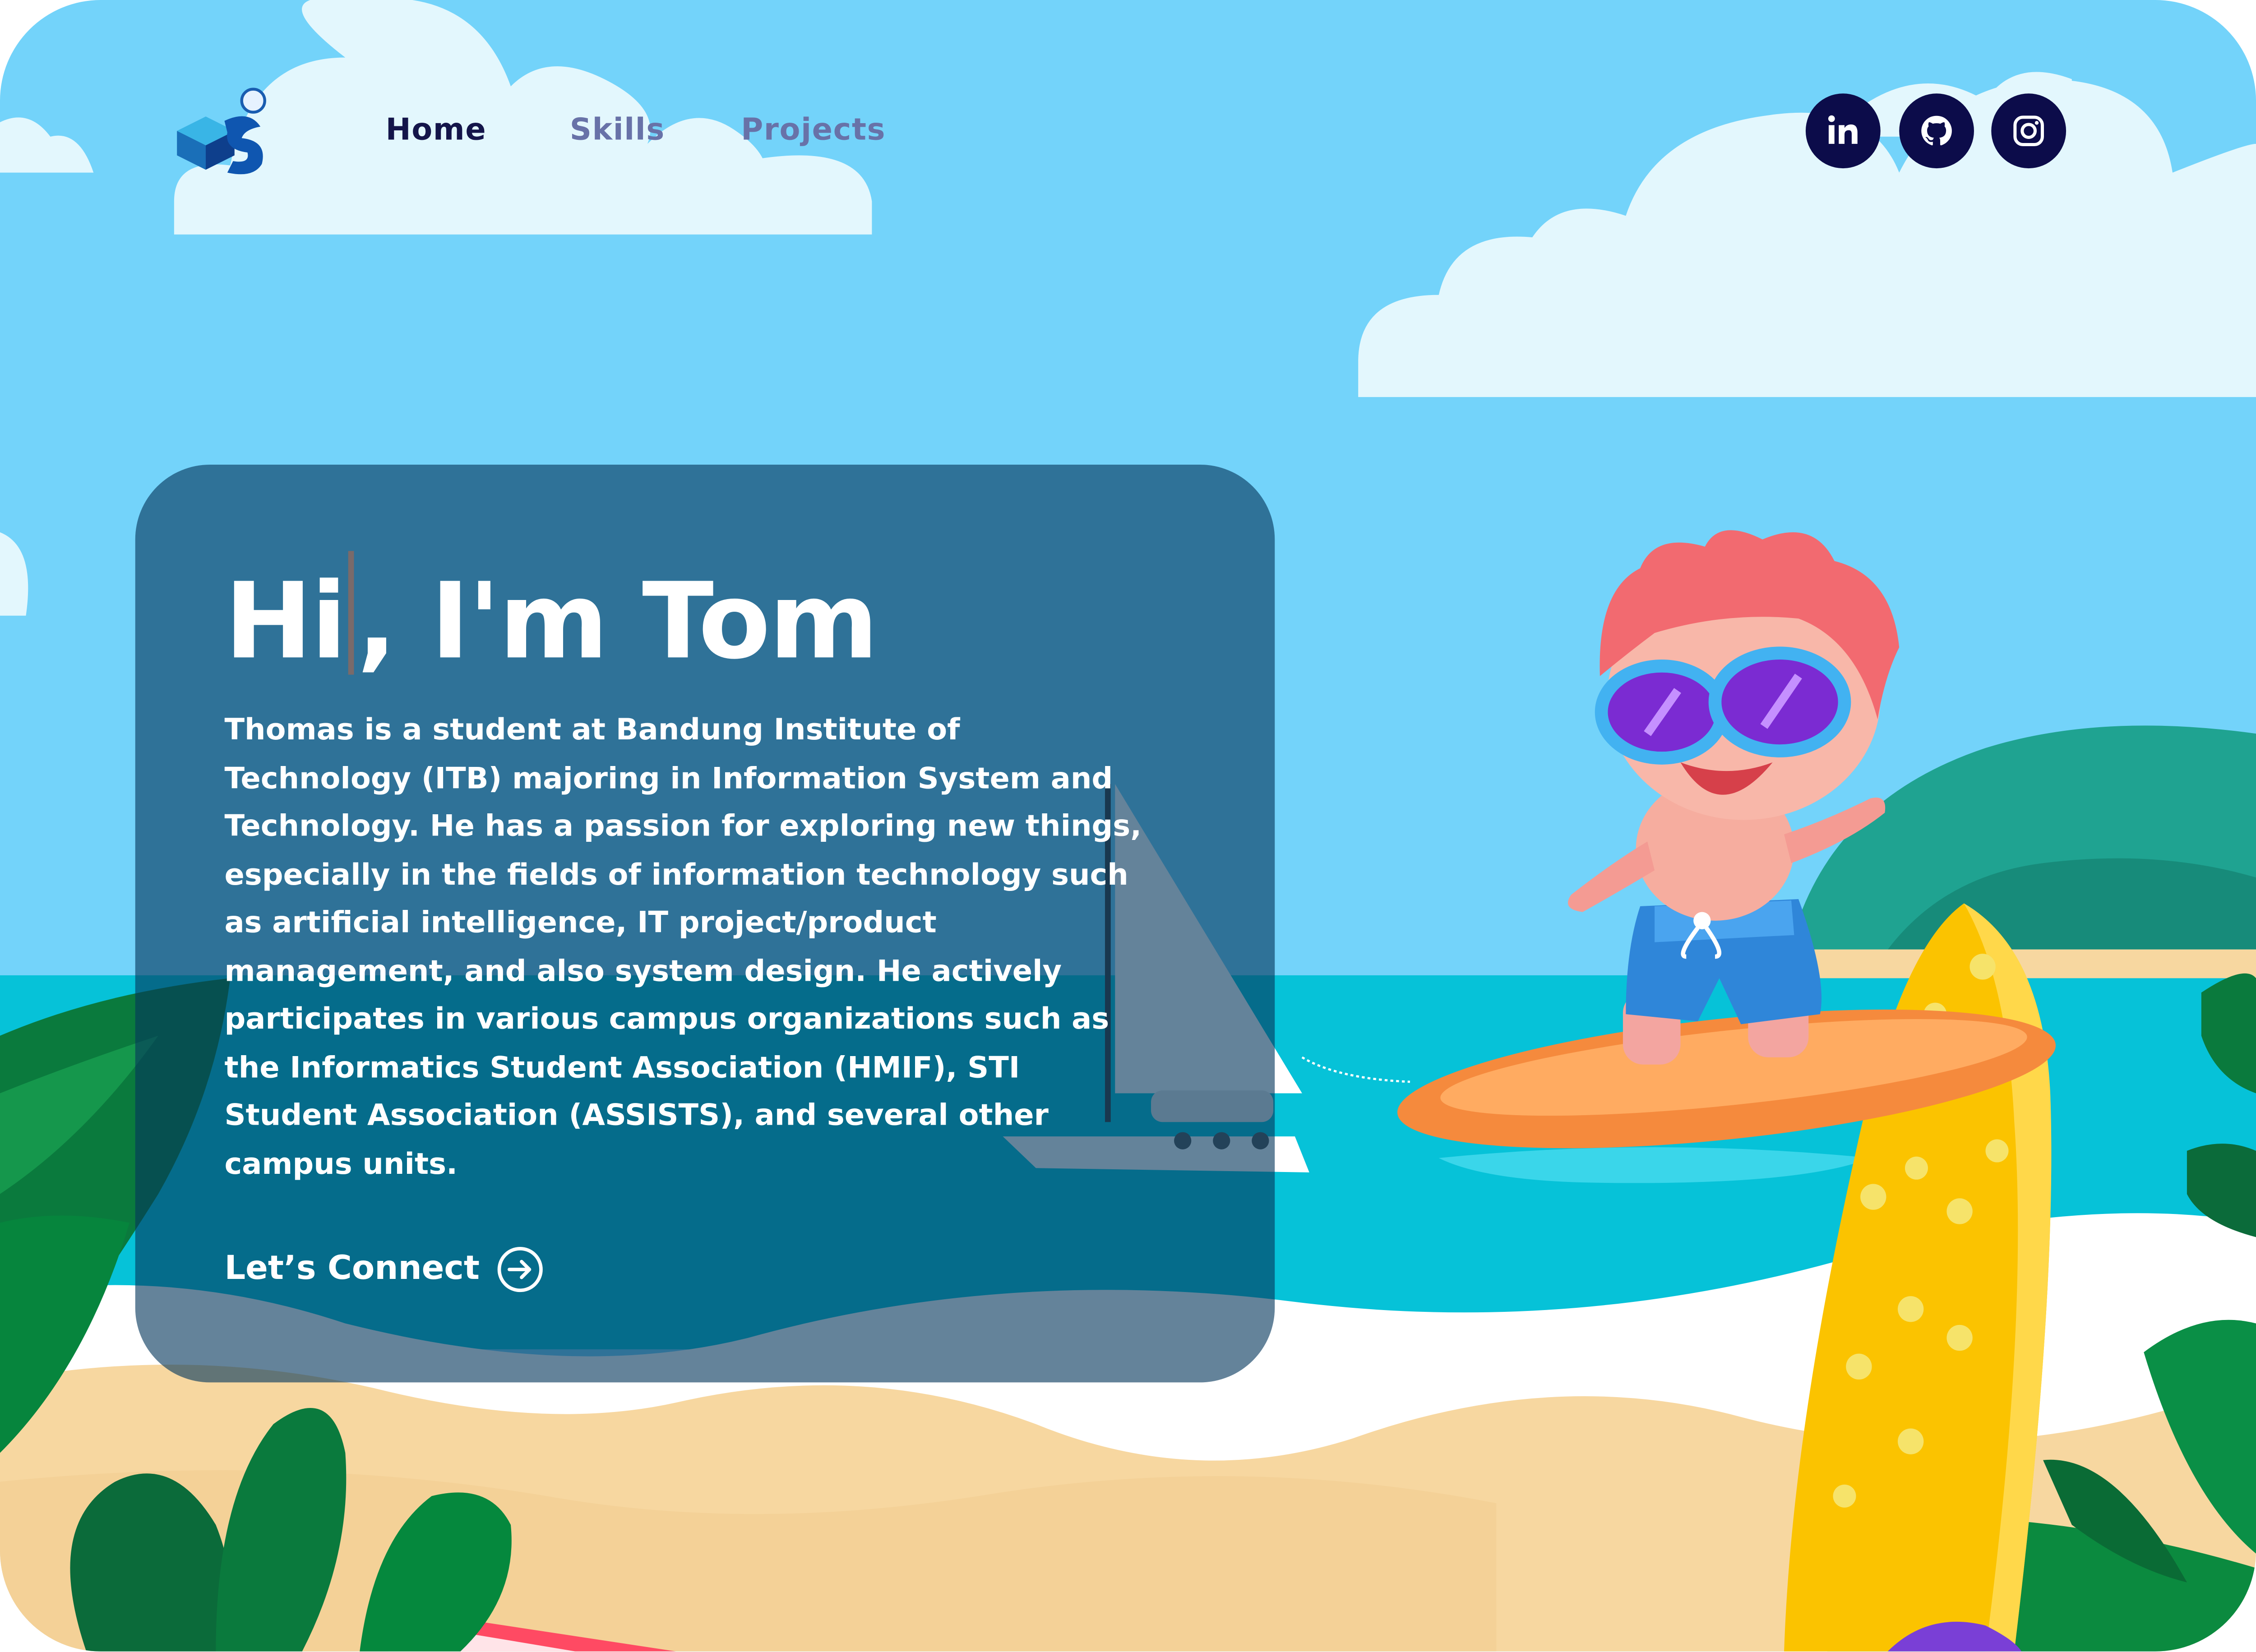 This screenshot has height=1652, width=2256. What do you see at coordinates (617, 622) in the screenshot?
I see `hero-greeting-name: , I'm Tom` at bounding box center [617, 622].